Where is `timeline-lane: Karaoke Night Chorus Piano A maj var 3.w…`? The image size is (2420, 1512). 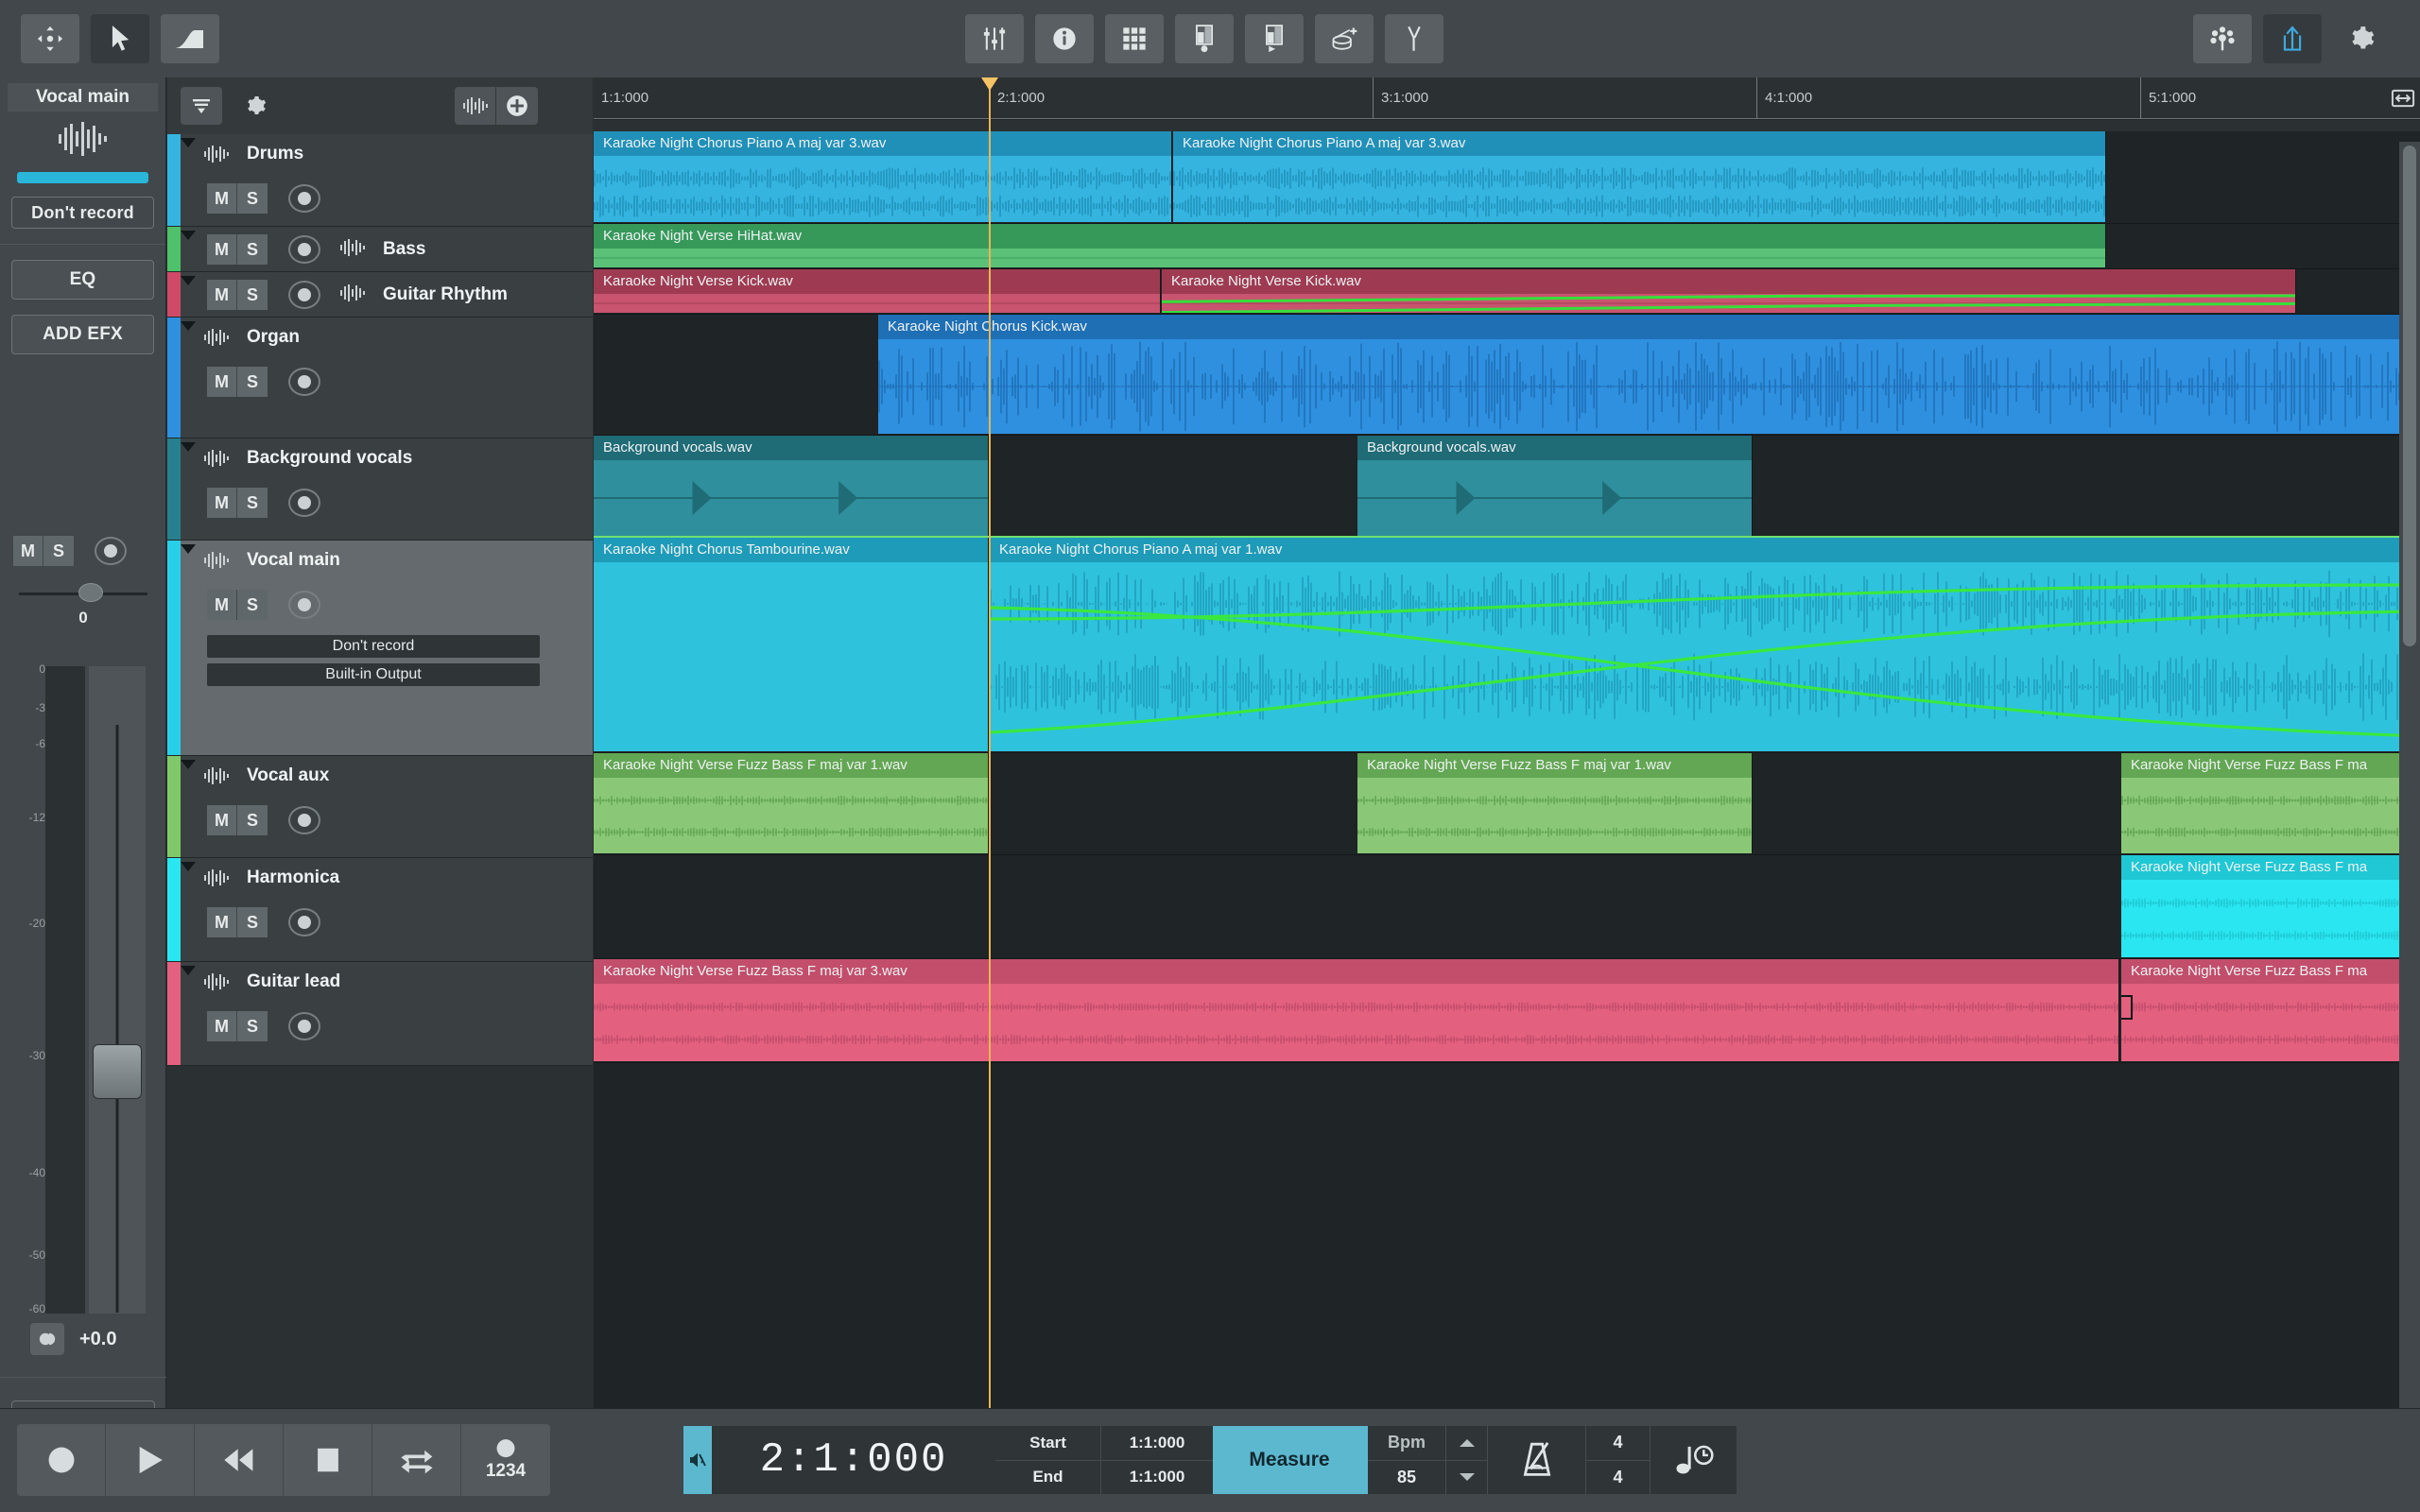 timeline-lane: Karaoke Night Chorus Piano A maj var 3.w… is located at coordinates (1507, 177).